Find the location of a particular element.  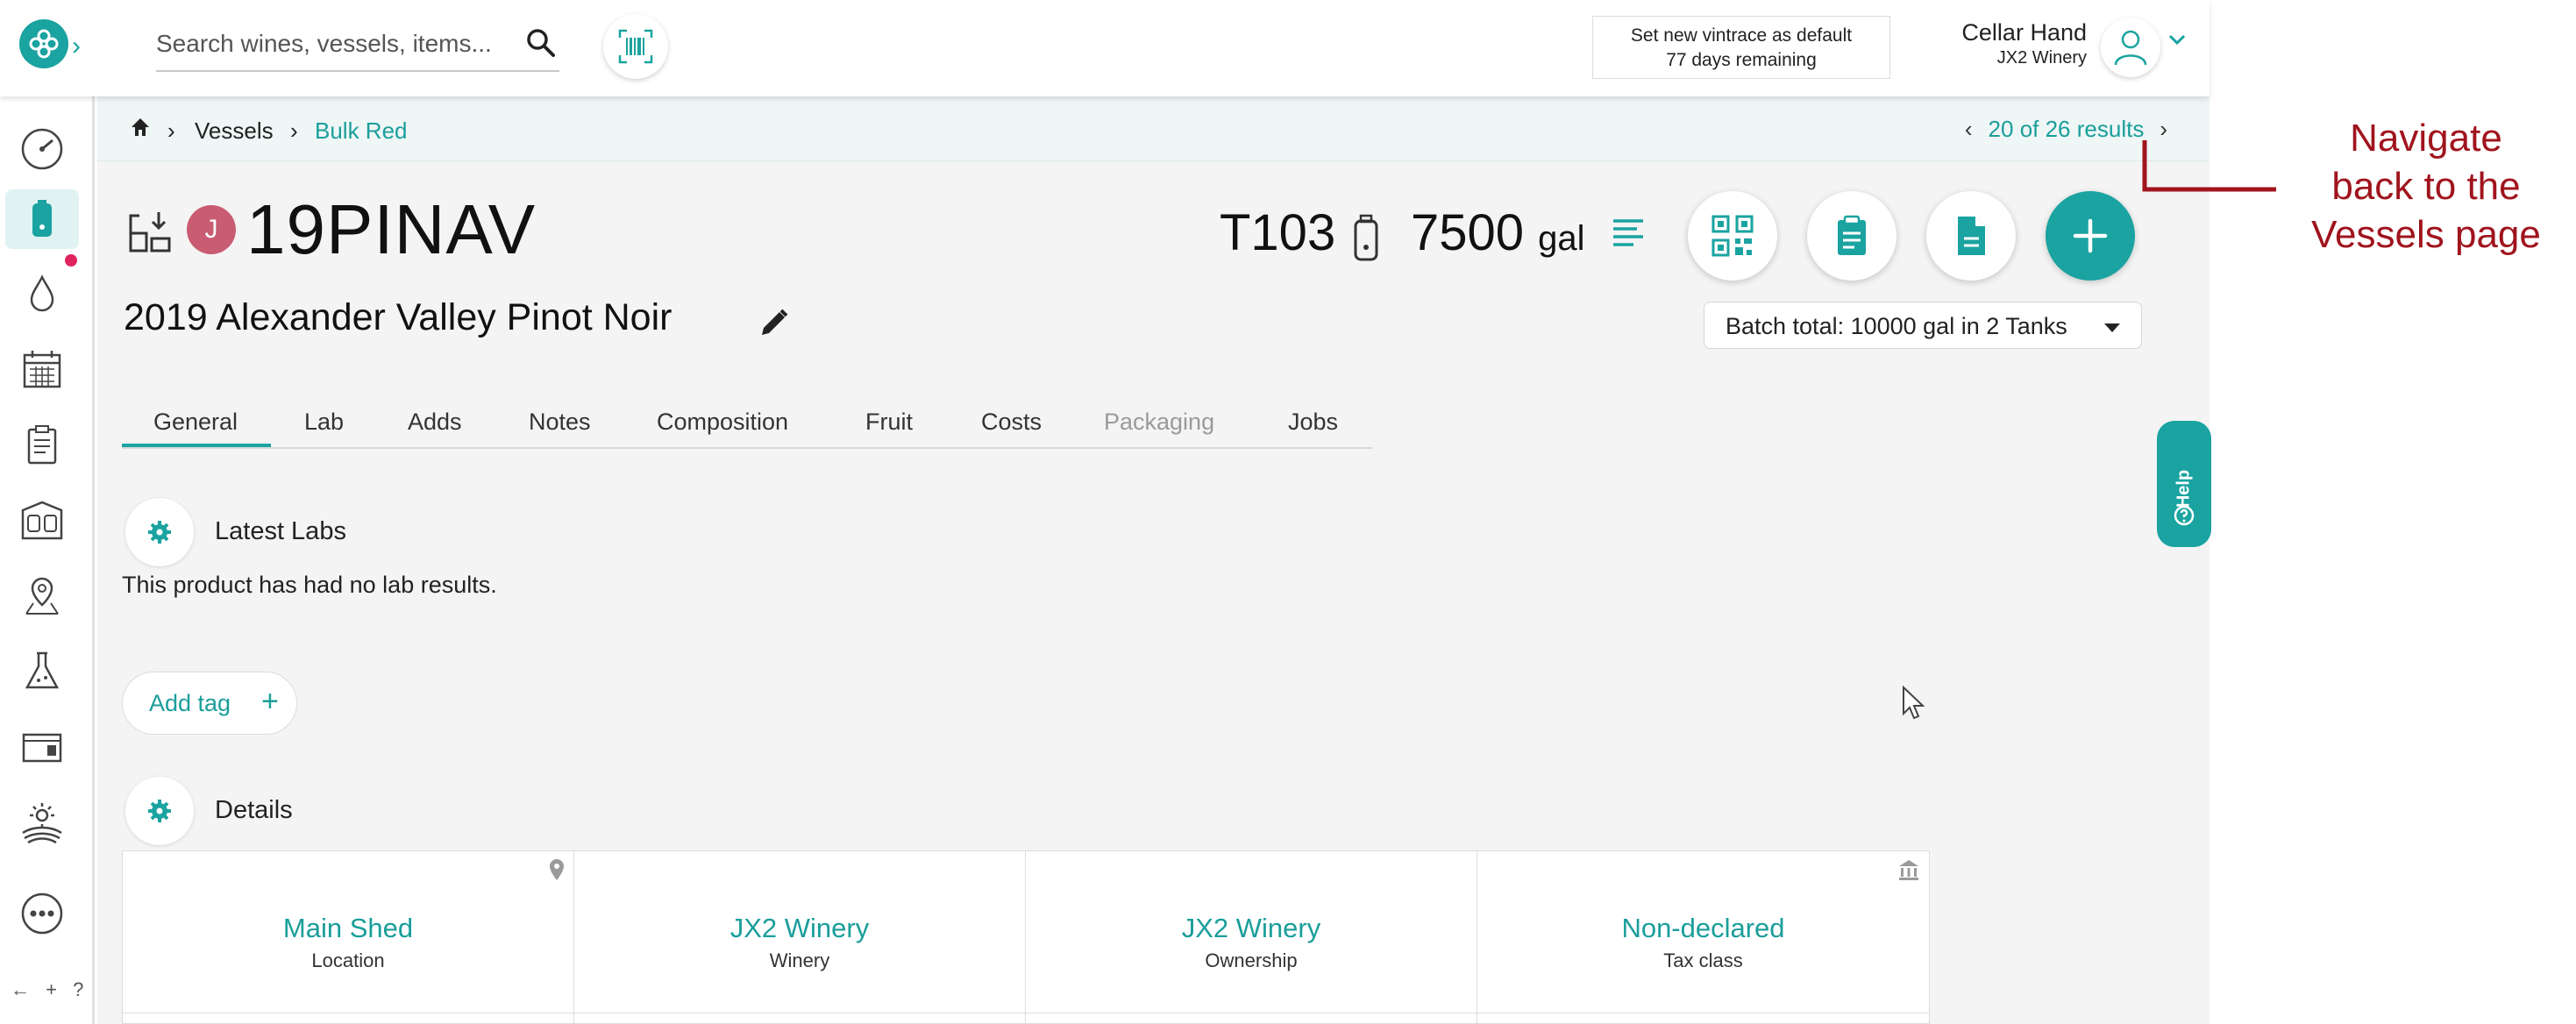

annotation-line-1: Navigate is located at coordinates (2426, 138).